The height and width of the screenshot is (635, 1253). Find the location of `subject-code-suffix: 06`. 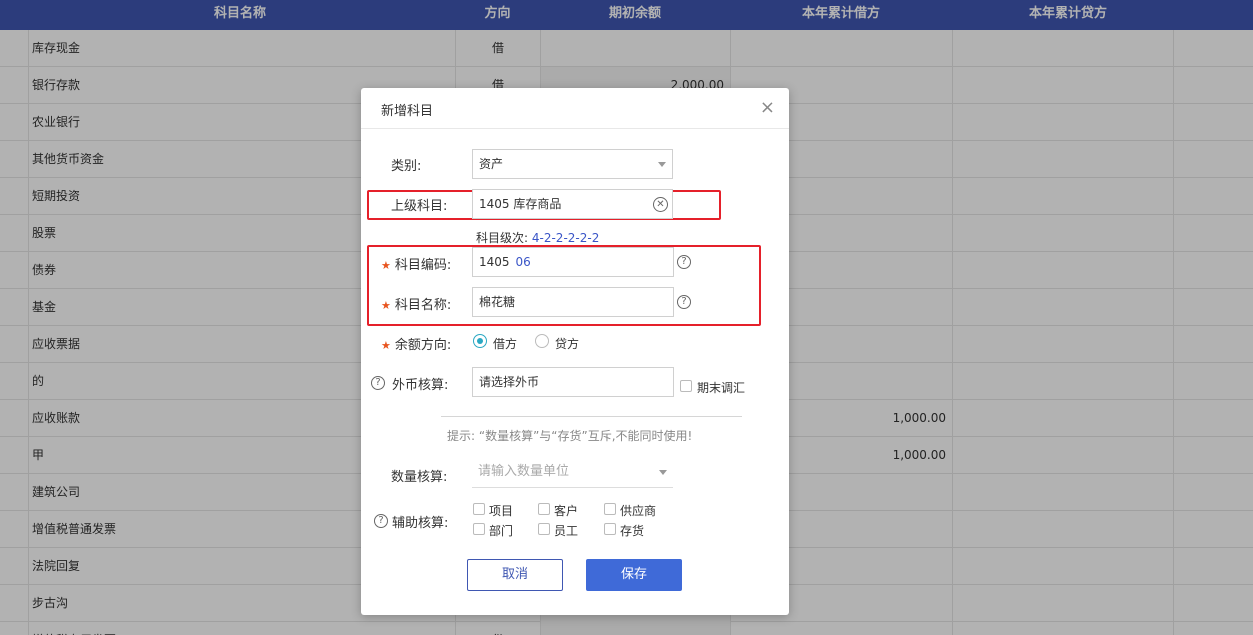

subject-code-suffix: 06 is located at coordinates (523, 262).